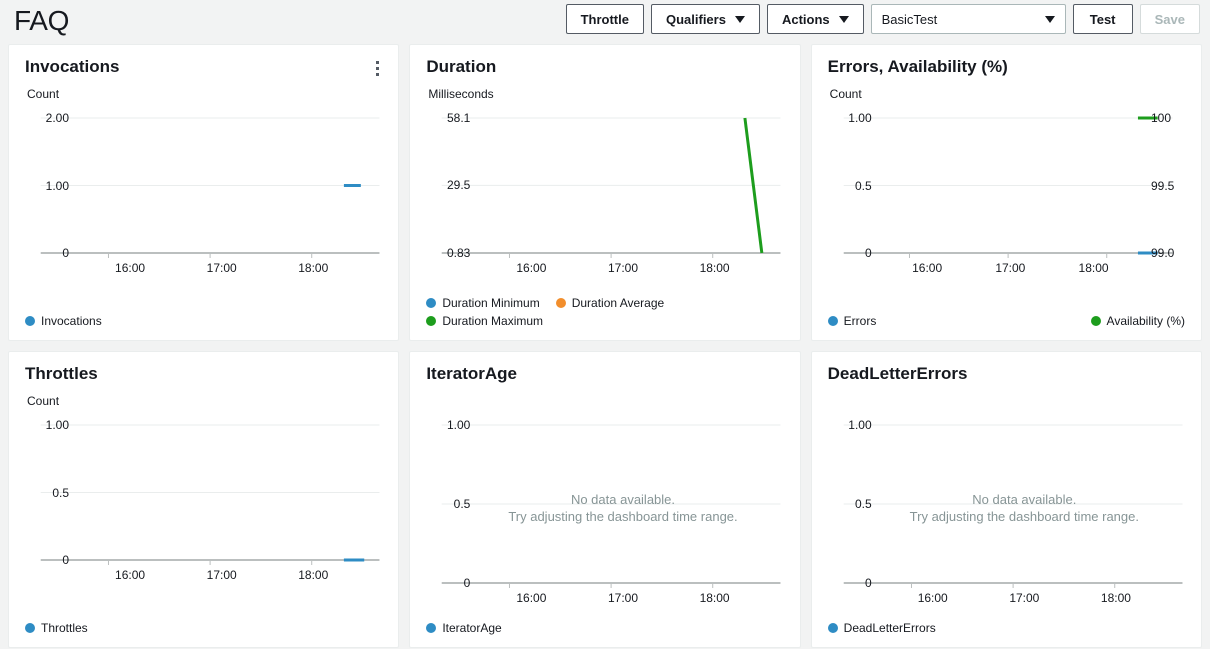 This screenshot has width=1210, height=649. I want to click on legend-row: Invocations, so click(203, 321).